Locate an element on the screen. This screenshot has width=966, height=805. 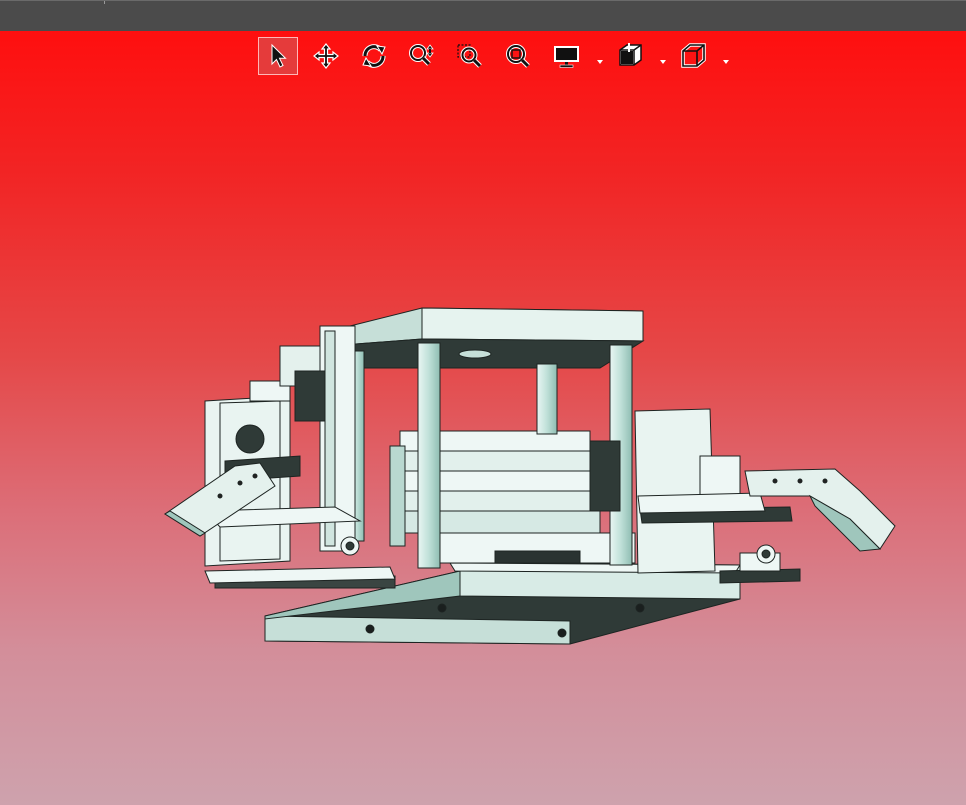
zoom-tool-button is located at coordinates (422, 56).